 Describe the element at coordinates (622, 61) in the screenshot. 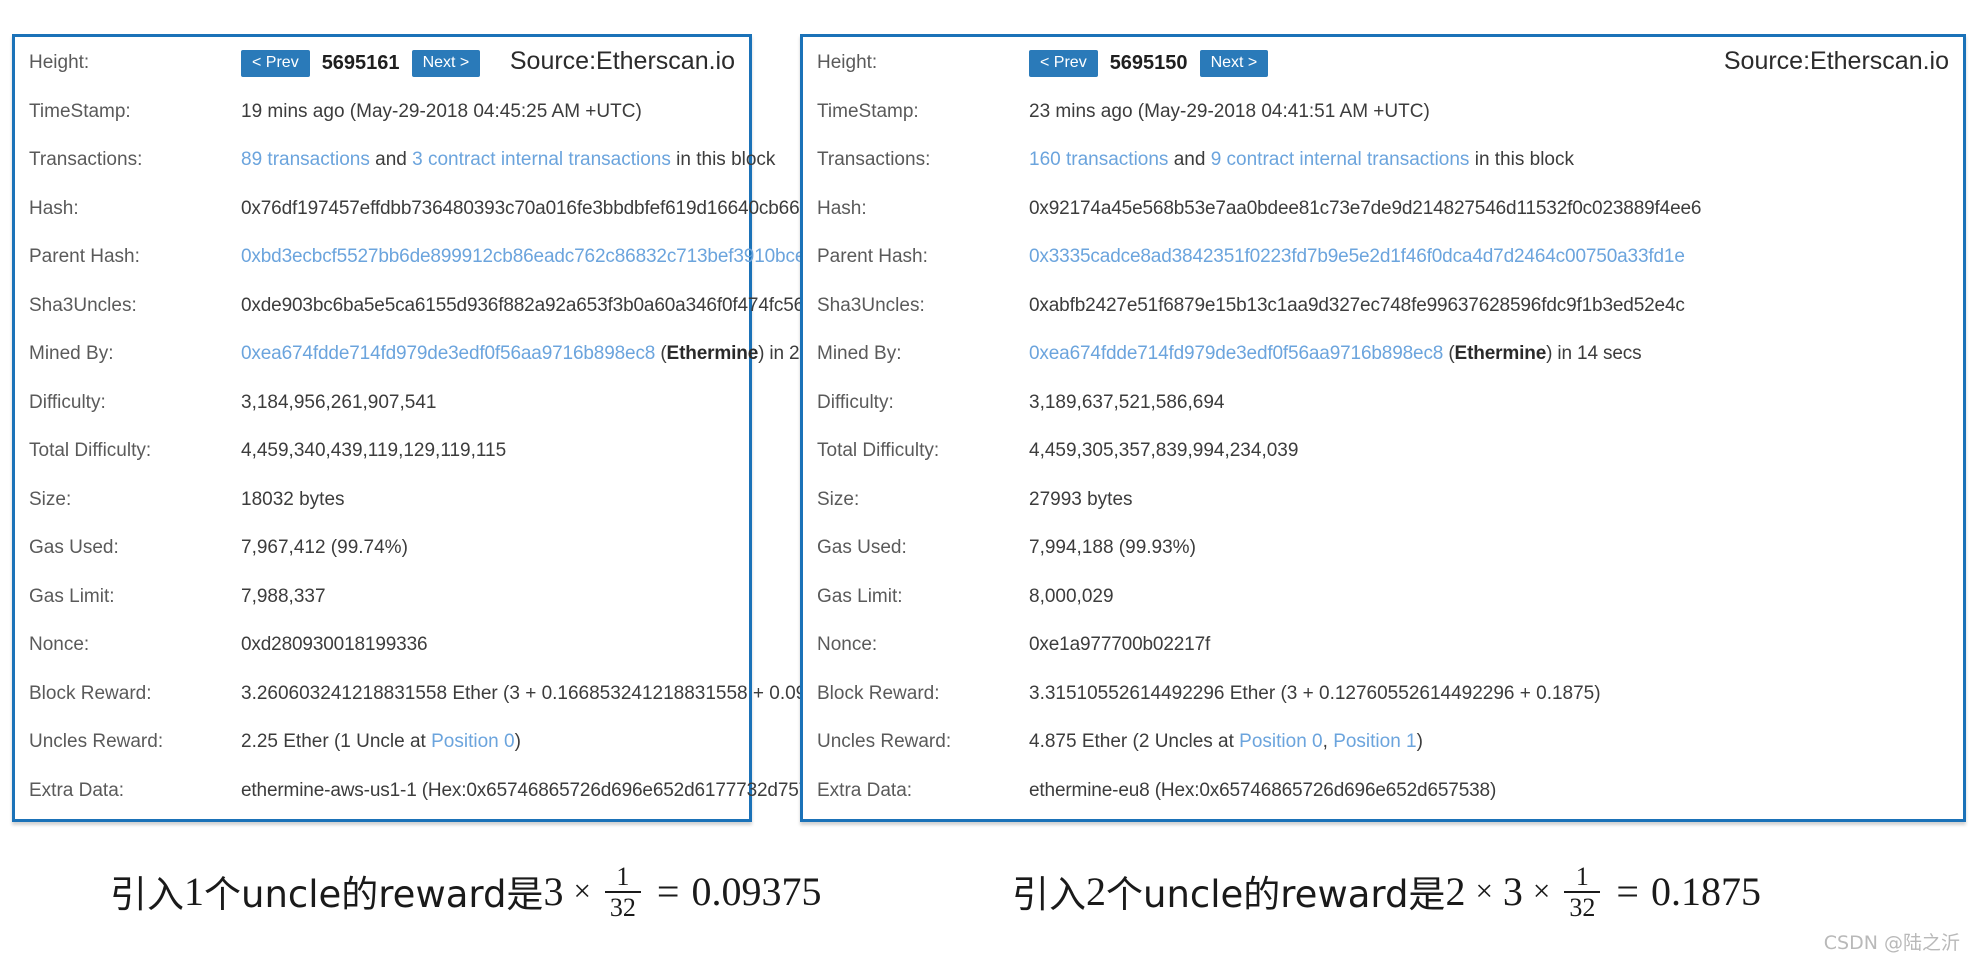

I see `source-attribution: Source:Etherscan.io` at that location.